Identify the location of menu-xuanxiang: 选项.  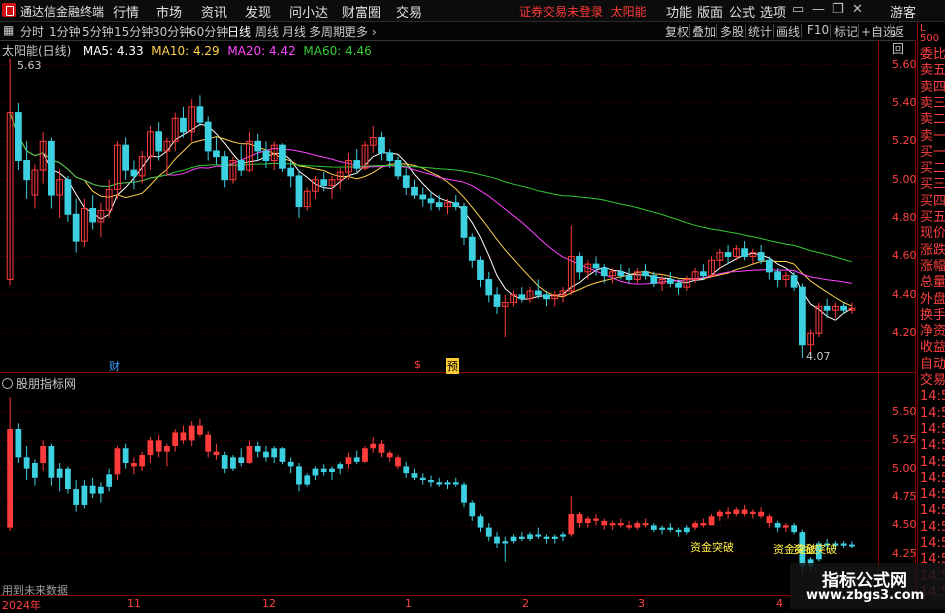
(773, 11).